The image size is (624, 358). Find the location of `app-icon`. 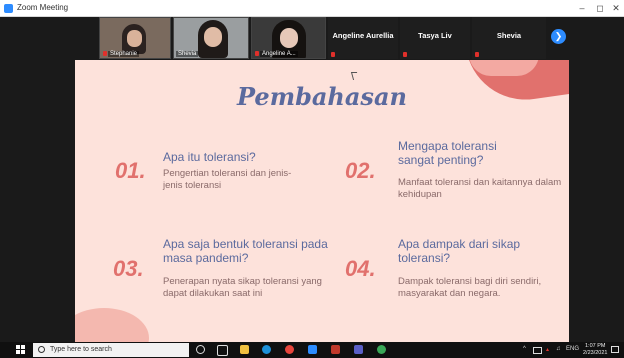

app-icon is located at coordinates (335, 349).